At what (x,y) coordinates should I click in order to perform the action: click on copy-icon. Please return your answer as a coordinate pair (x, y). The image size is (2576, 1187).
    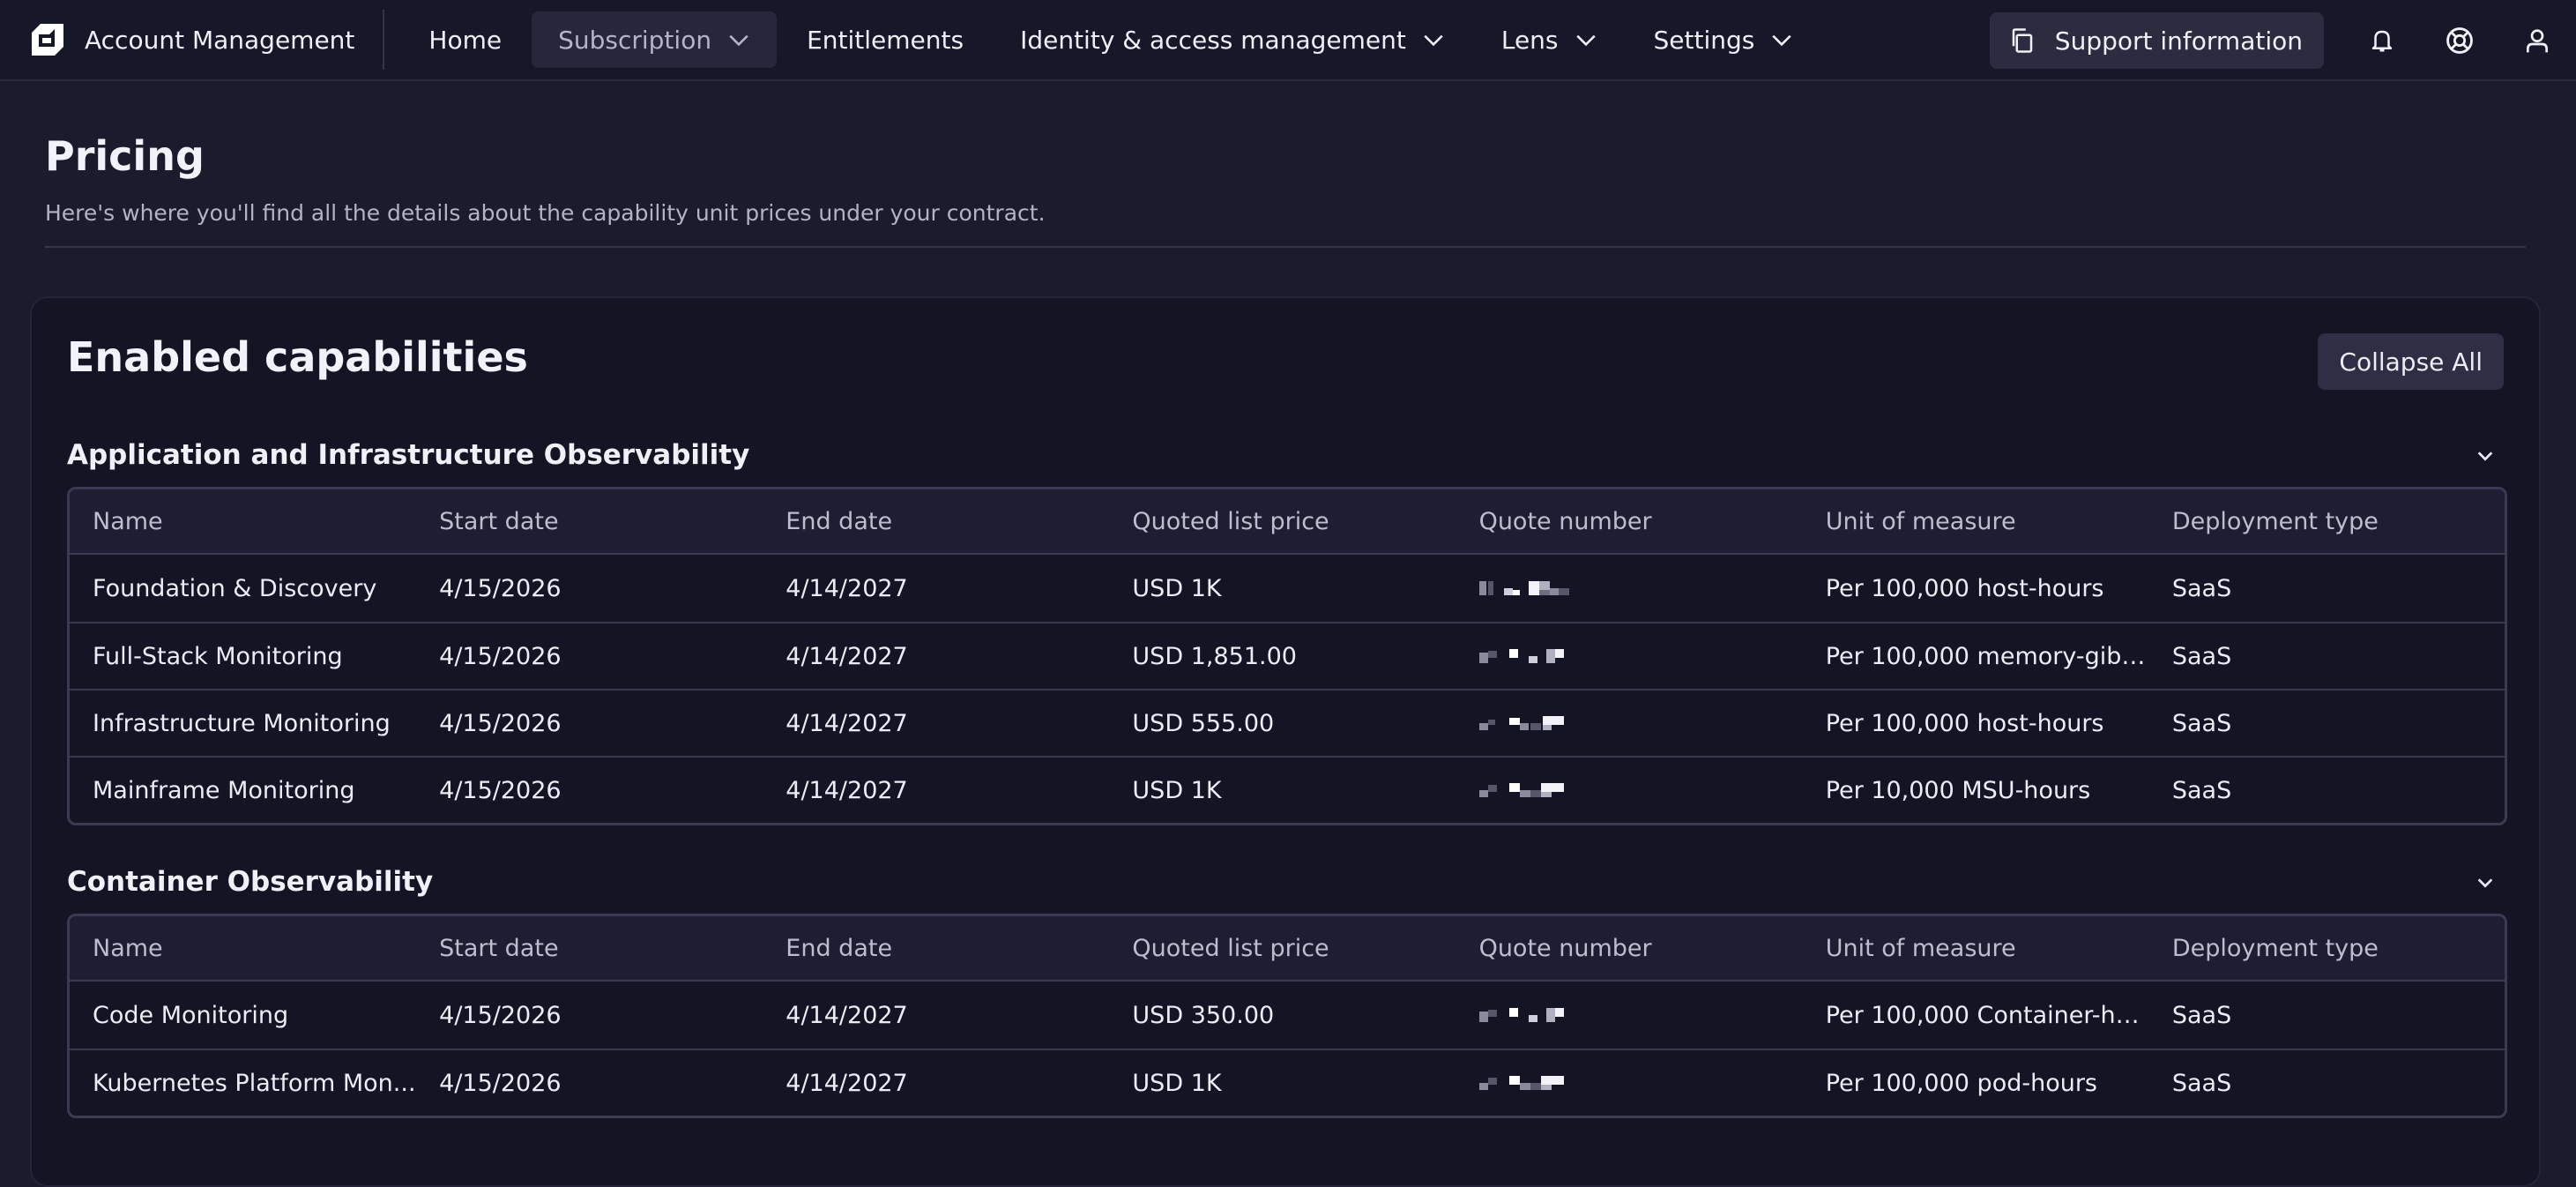
    Looking at the image, I should click on (2022, 40).